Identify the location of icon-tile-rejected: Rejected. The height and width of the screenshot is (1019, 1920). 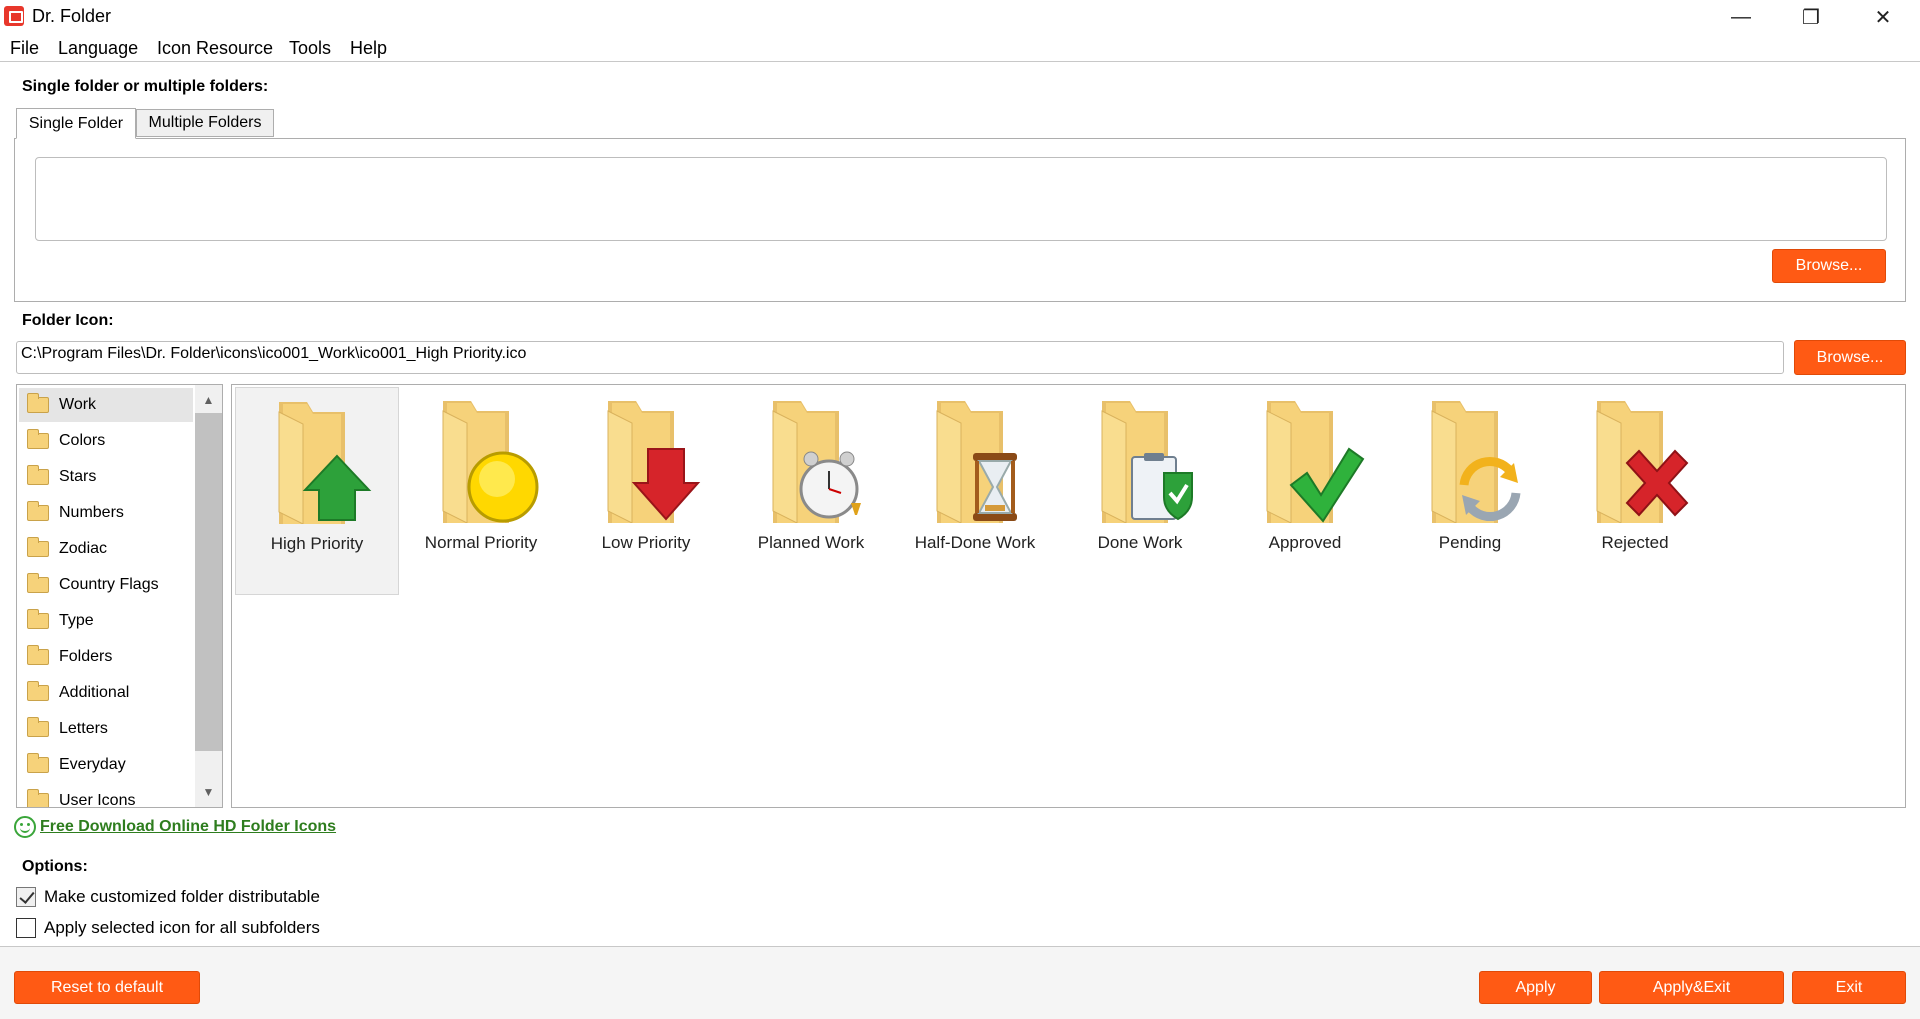
(1635, 491).